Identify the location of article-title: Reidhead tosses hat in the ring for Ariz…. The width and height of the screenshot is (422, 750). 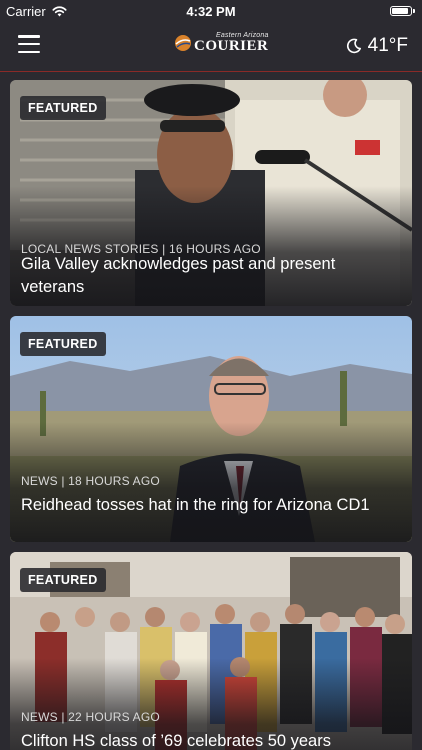
(209, 505).